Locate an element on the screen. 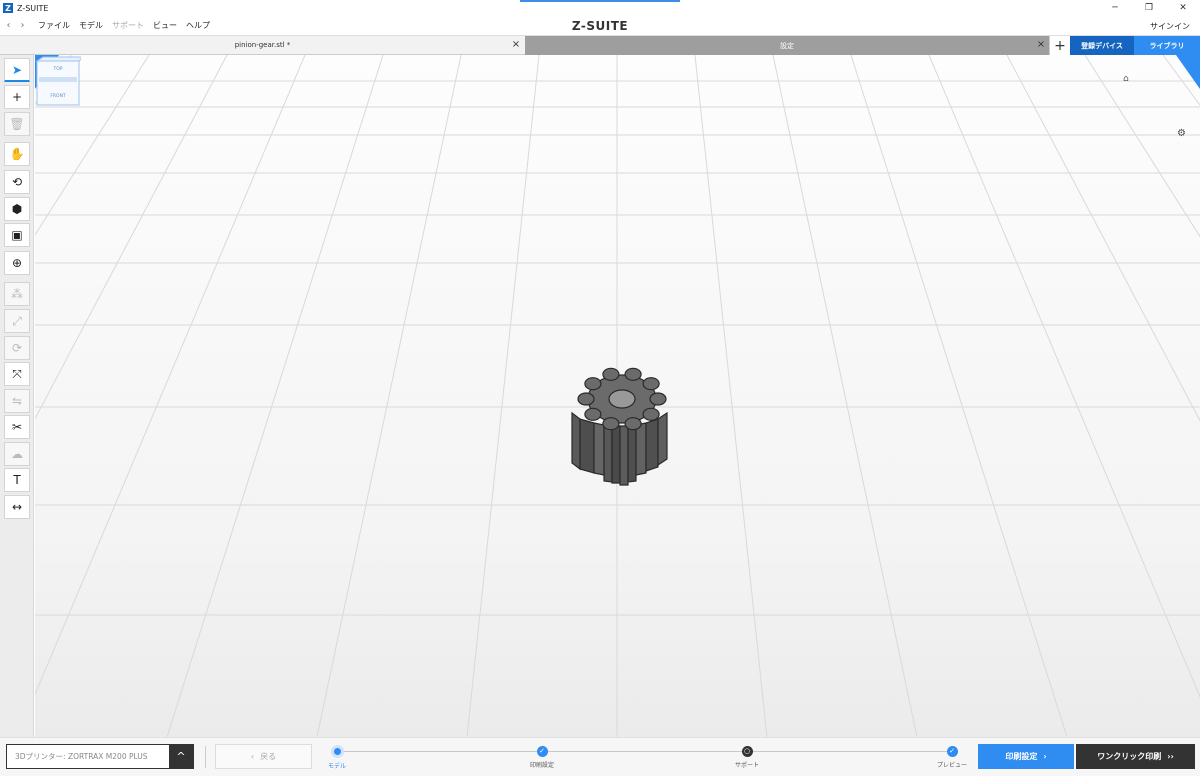 Image resolution: width=1200 pixels, height=776 pixels. view-cube: TOP FRONT is located at coordinates (58, 82).